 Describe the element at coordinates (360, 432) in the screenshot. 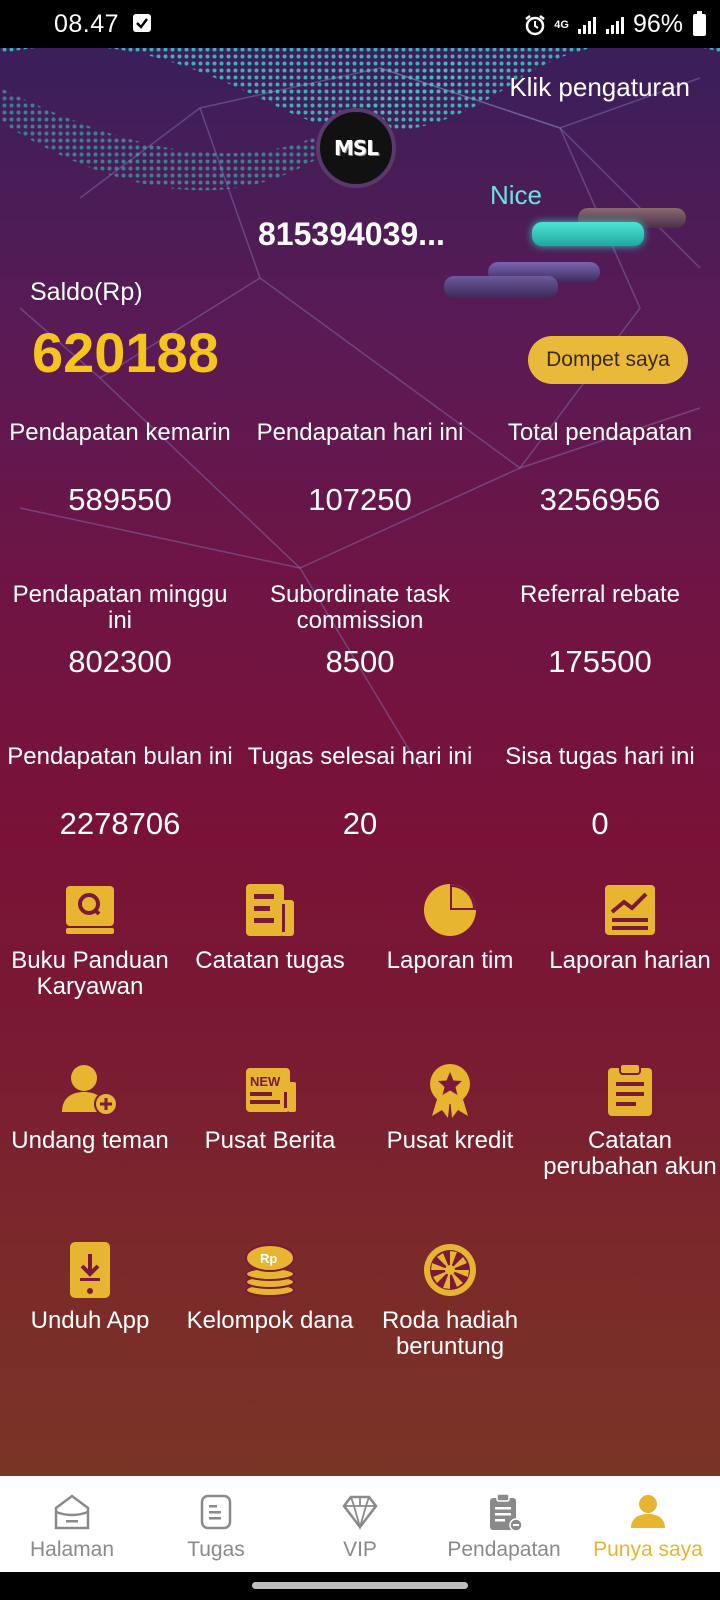

I see `stat-label: Pendapatan hari ini` at that location.